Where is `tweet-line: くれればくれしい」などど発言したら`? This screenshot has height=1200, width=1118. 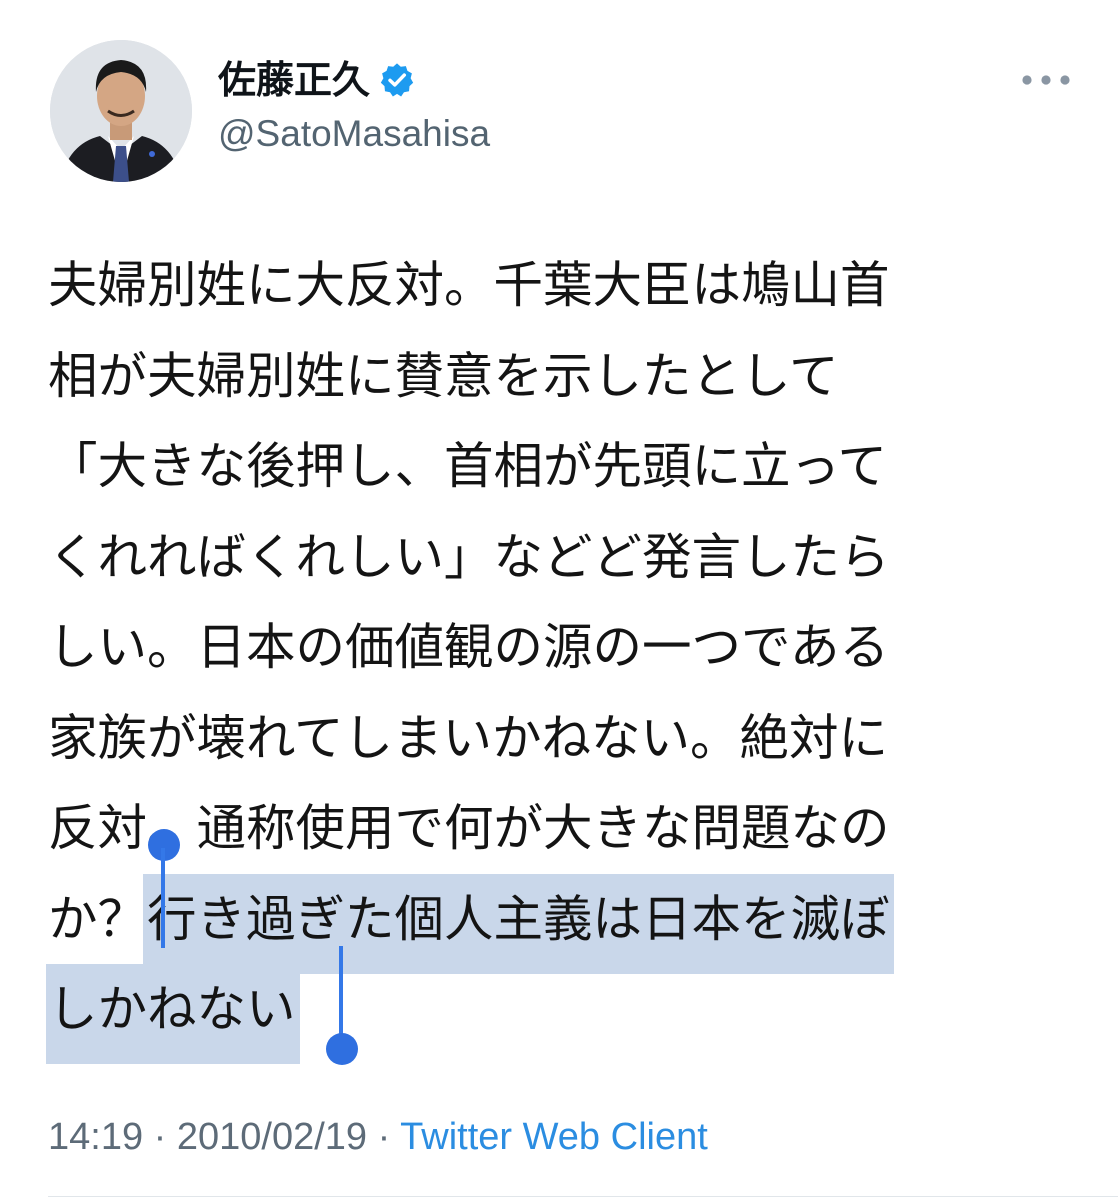
tweet-line: くれればくれしい」などど発言したら is located at coordinates (469, 556).